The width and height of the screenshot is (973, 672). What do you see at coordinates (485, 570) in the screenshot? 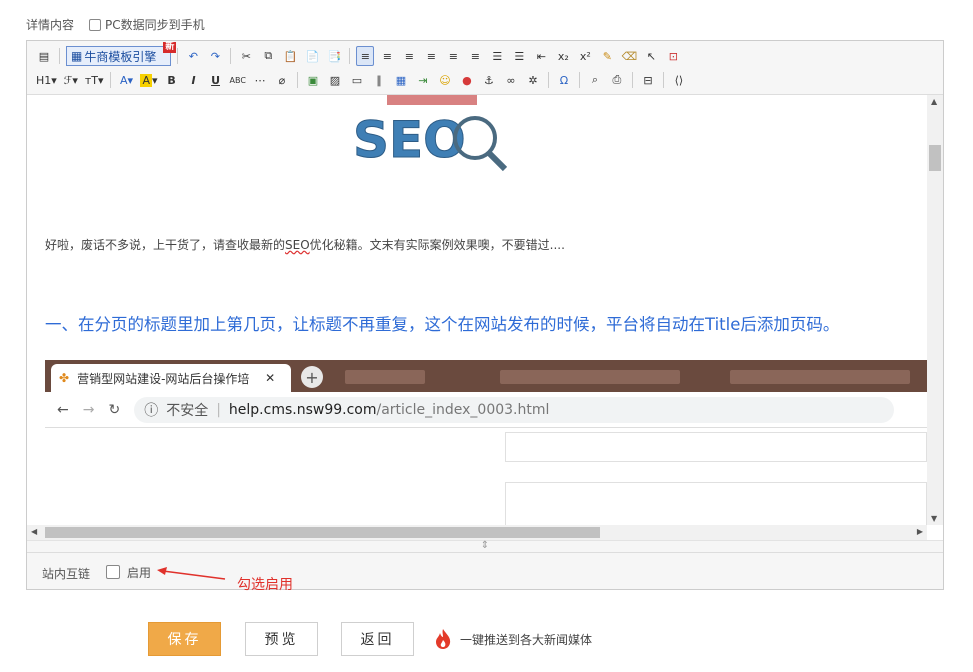
I see `internal-links-row: 站内互链 启用` at bounding box center [485, 570].